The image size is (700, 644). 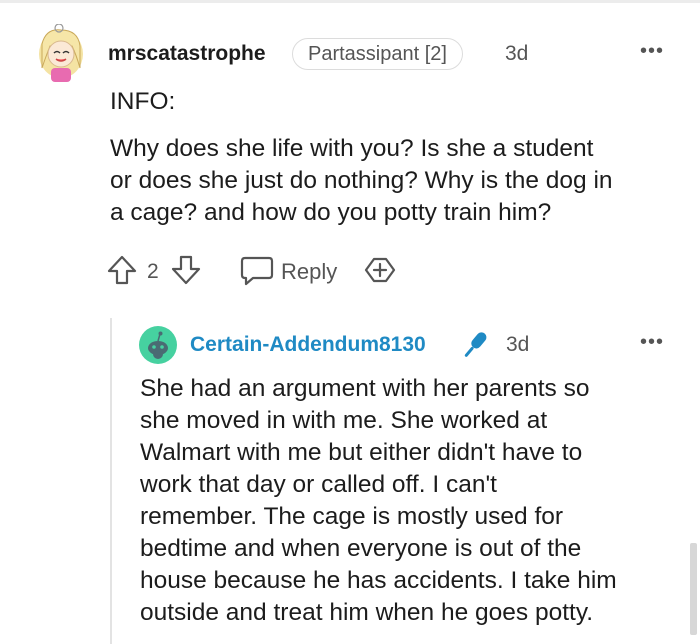 What do you see at coordinates (331, 212) in the screenshot?
I see `comment-body-line: a cage? and how do you potty train him?` at bounding box center [331, 212].